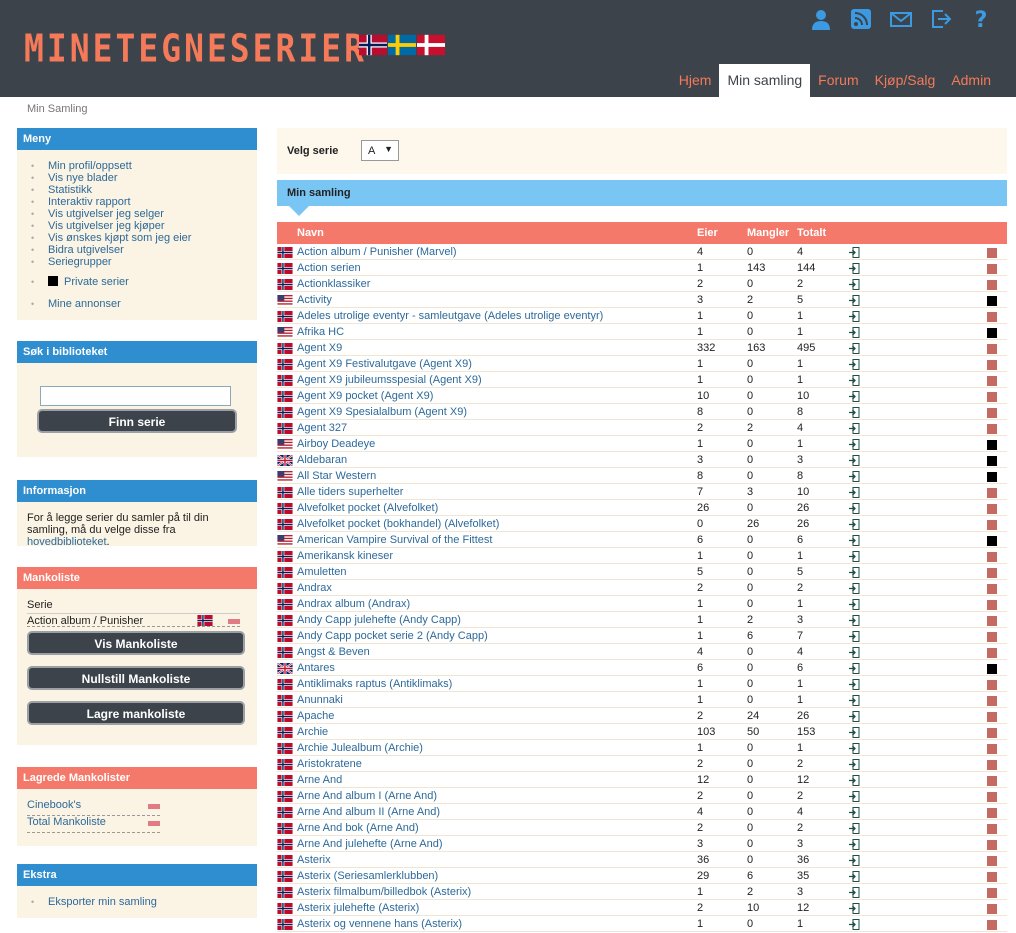  Describe the element at coordinates (360, 748) in the screenshot. I see `series-name-link: Archie Julealbum (Archie)` at that location.